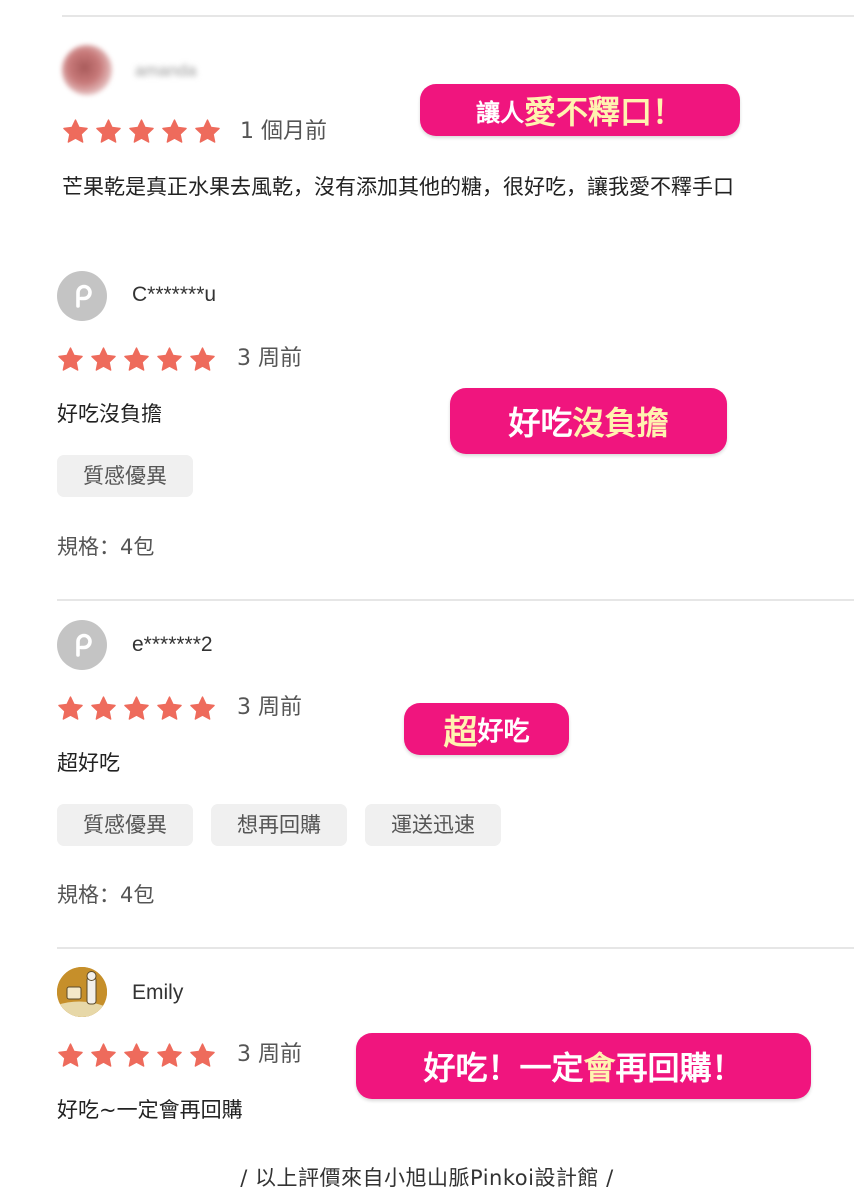 The image size is (854, 1200). I want to click on badge-text-highlight: 愛不釋口！, so click(603, 112).